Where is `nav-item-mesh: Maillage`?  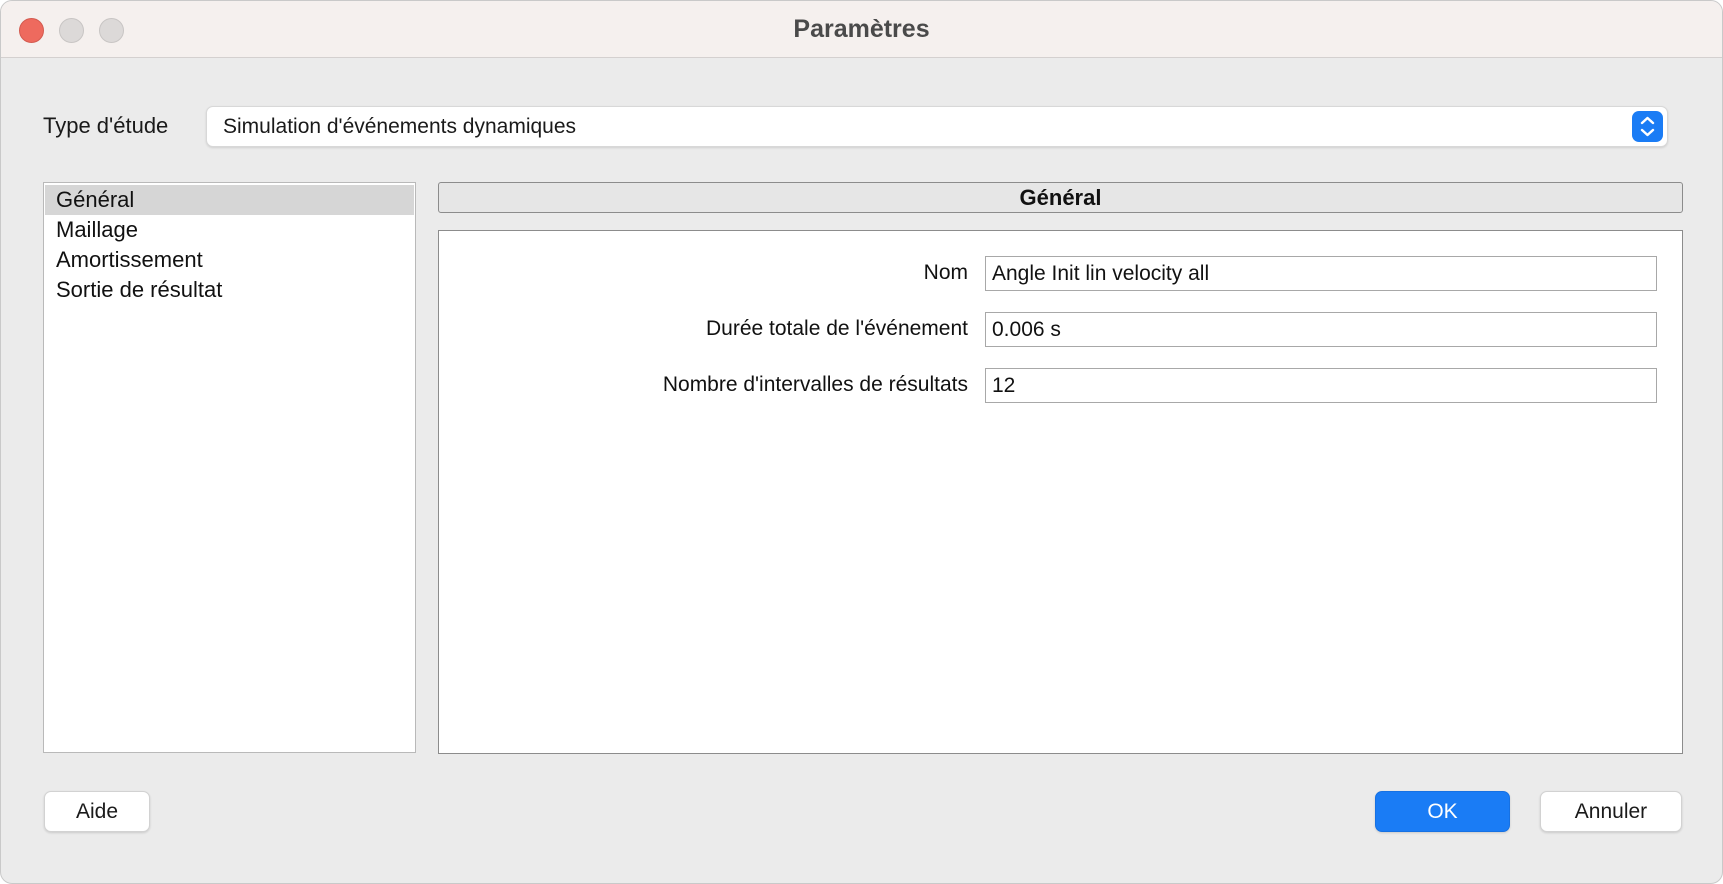
nav-item-mesh: Maillage is located at coordinates (229, 230).